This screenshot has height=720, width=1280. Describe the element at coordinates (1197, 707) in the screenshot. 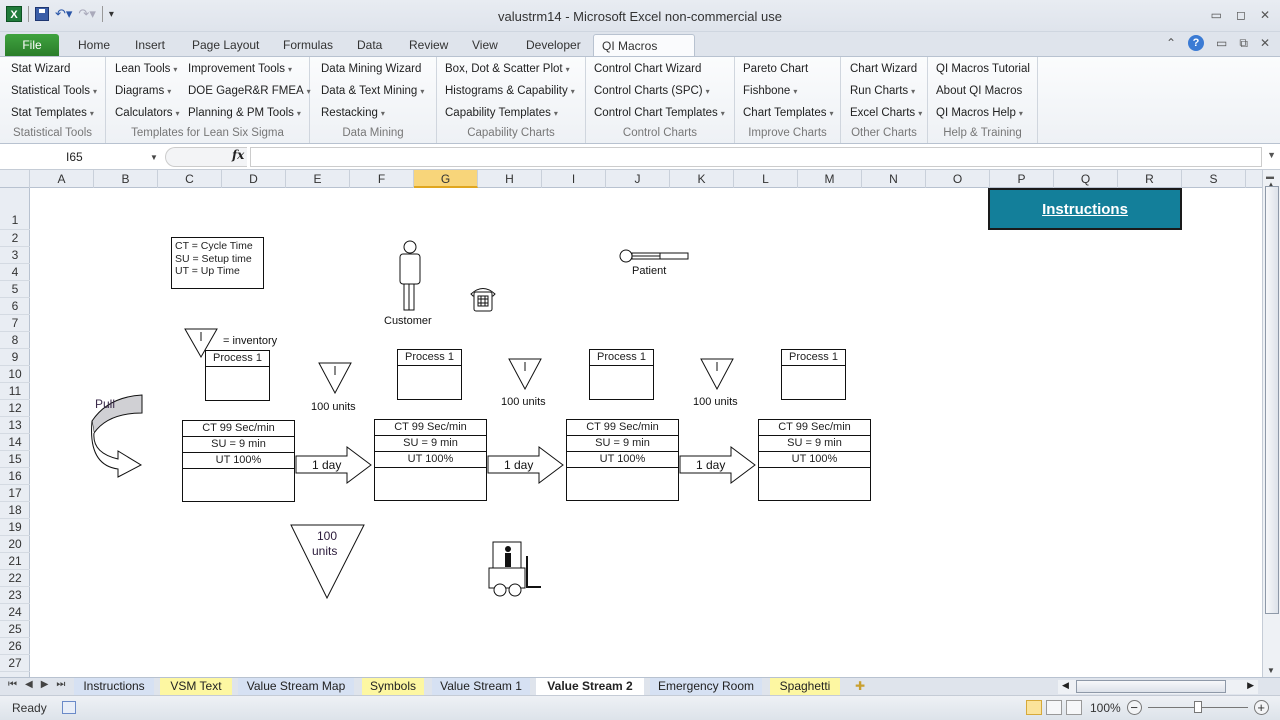

I see `zoom-slider` at that location.